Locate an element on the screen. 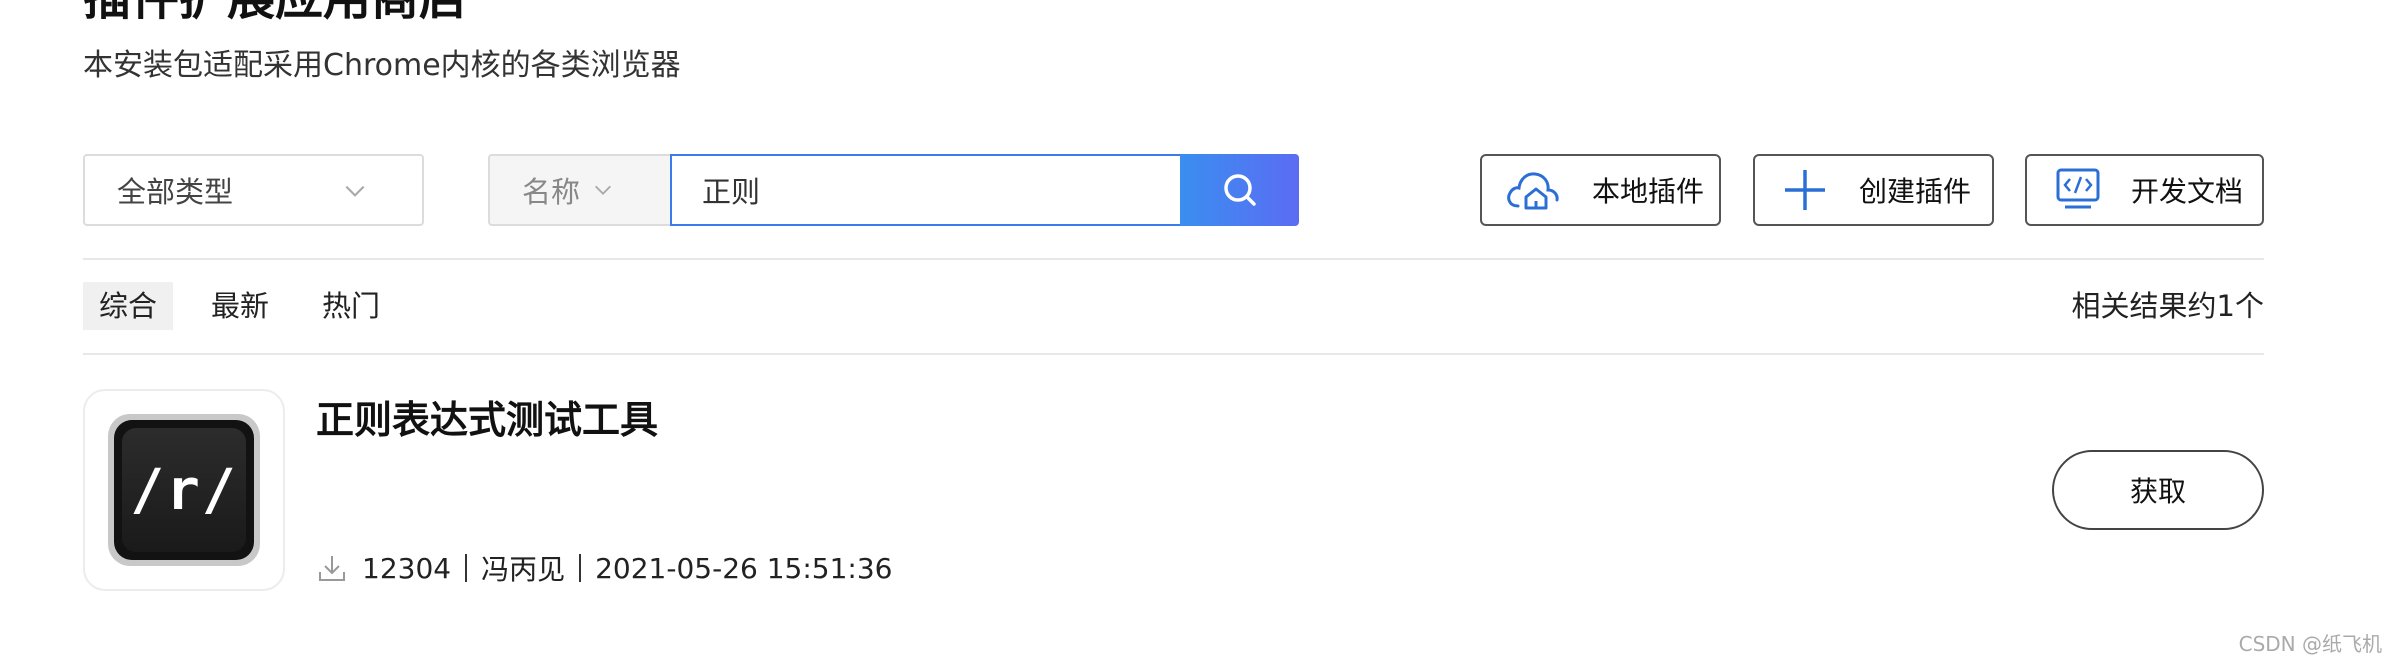  local-plugins-button: 本地插件 is located at coordinates (1600, 190).